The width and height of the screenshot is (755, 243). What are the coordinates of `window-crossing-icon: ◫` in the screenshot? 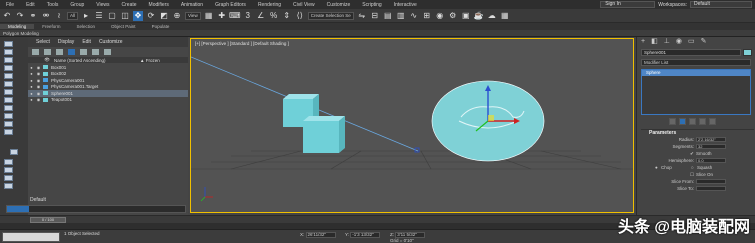 It's located at (125, 16).